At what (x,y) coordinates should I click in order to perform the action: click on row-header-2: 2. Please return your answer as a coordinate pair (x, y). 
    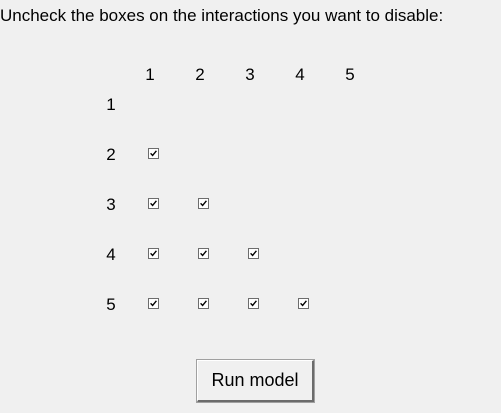
    Looking at the image, I should click on (111, 154).